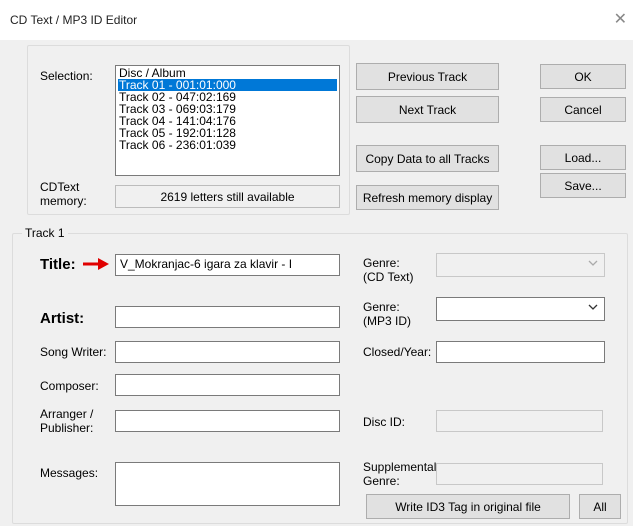  I want to click on close-icon: ✕, so click(620, 19).